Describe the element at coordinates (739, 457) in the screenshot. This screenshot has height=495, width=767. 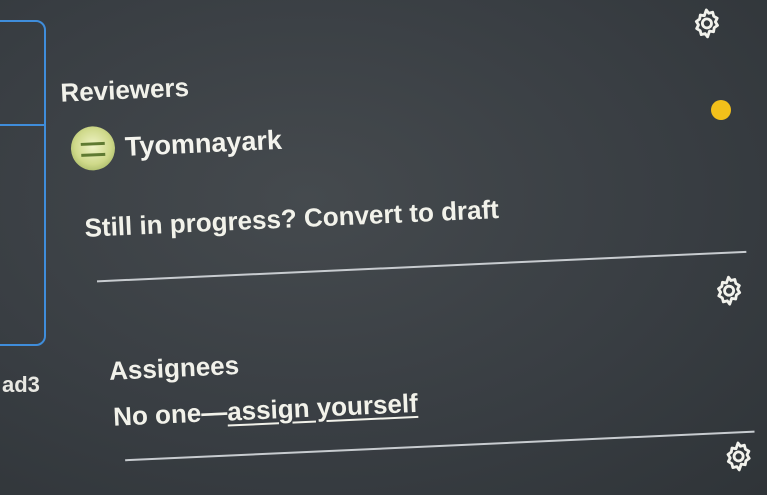
I see `labels-gear-icon` at that location.